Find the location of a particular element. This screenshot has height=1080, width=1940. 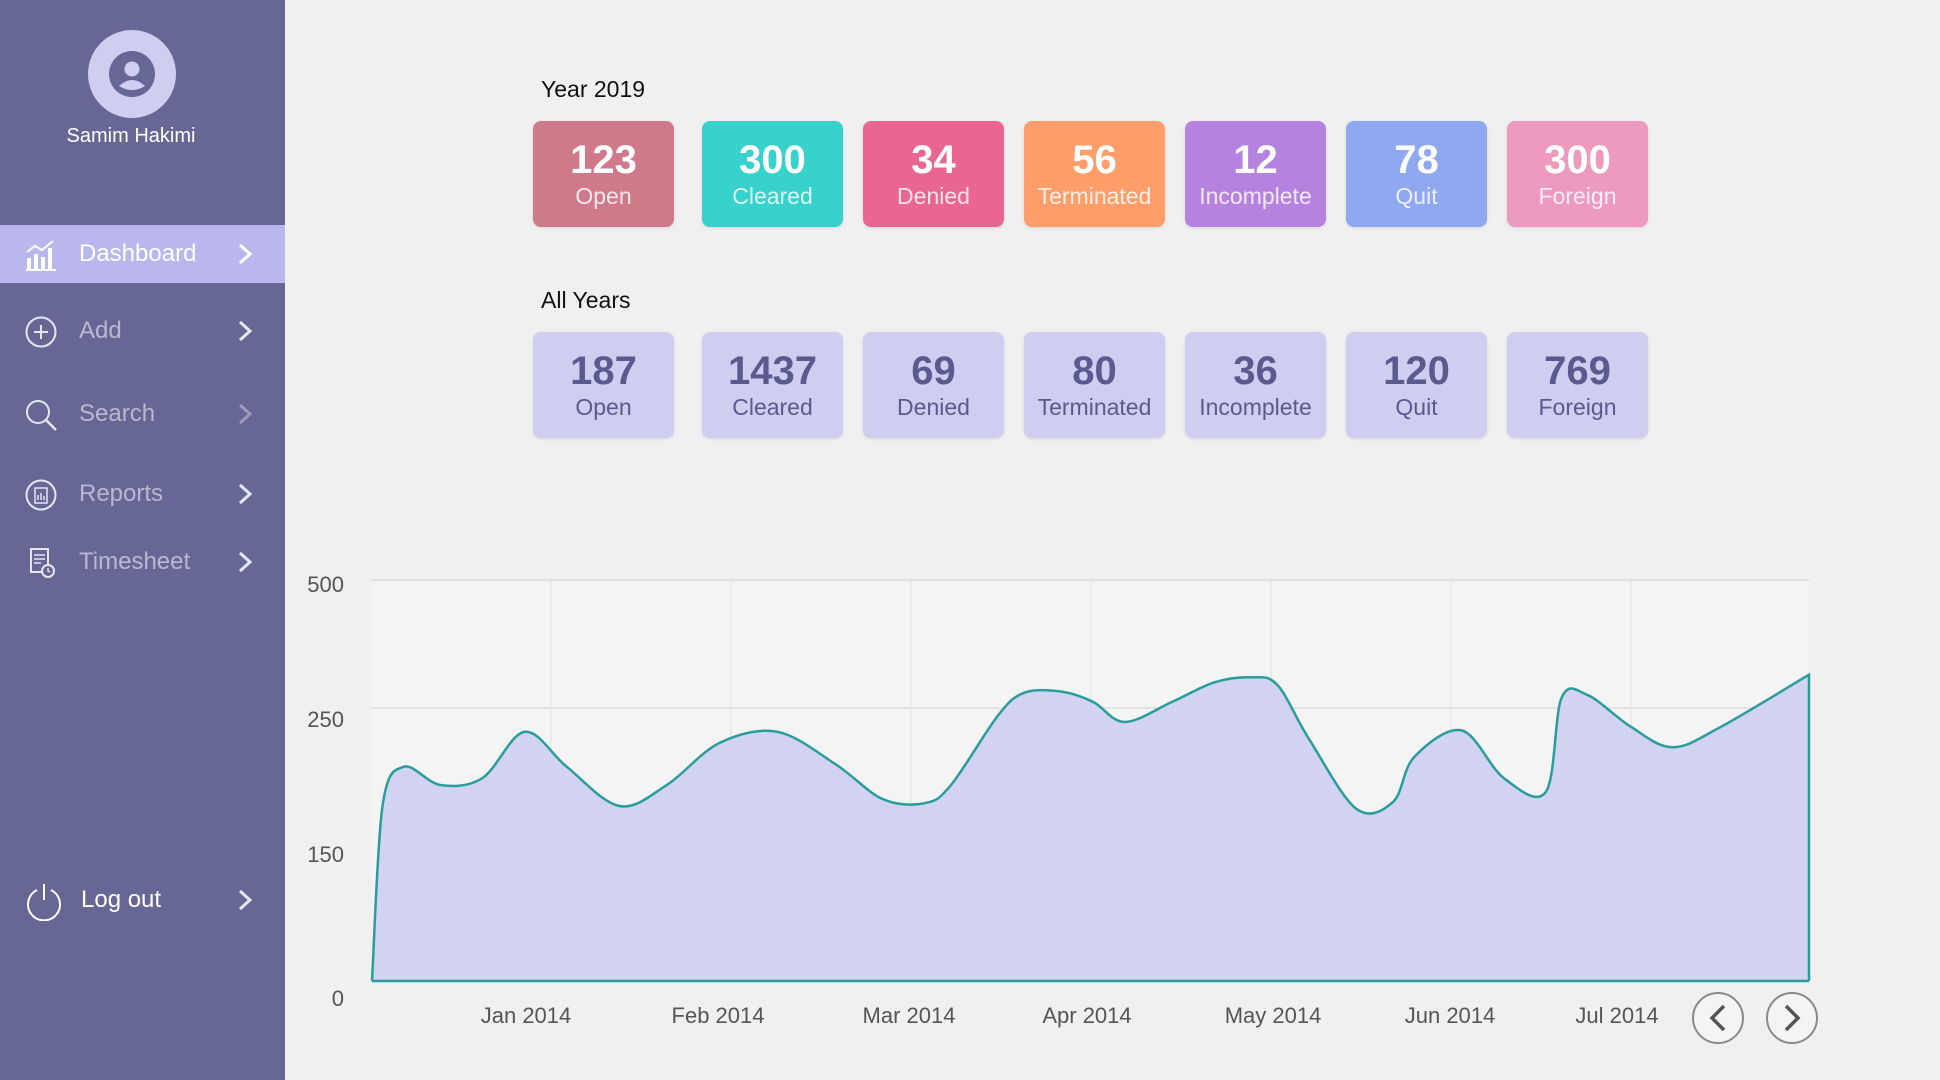

y-tick-label: 150 is located at coordinates (325, 854).